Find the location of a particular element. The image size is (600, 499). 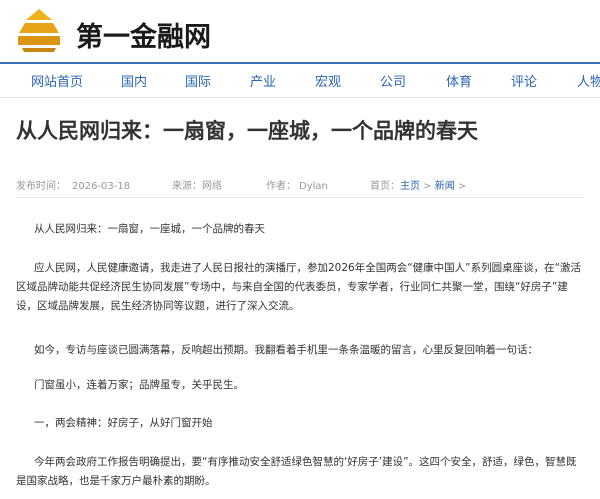

nav-item-international: 国际 is located at coordinates (198, 80).